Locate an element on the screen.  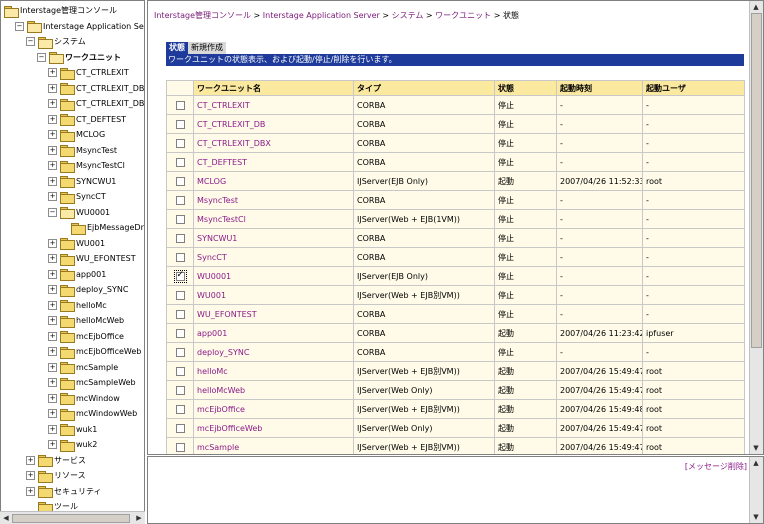
tree-item-label: MCLOG is located at coordinates (90, 134).